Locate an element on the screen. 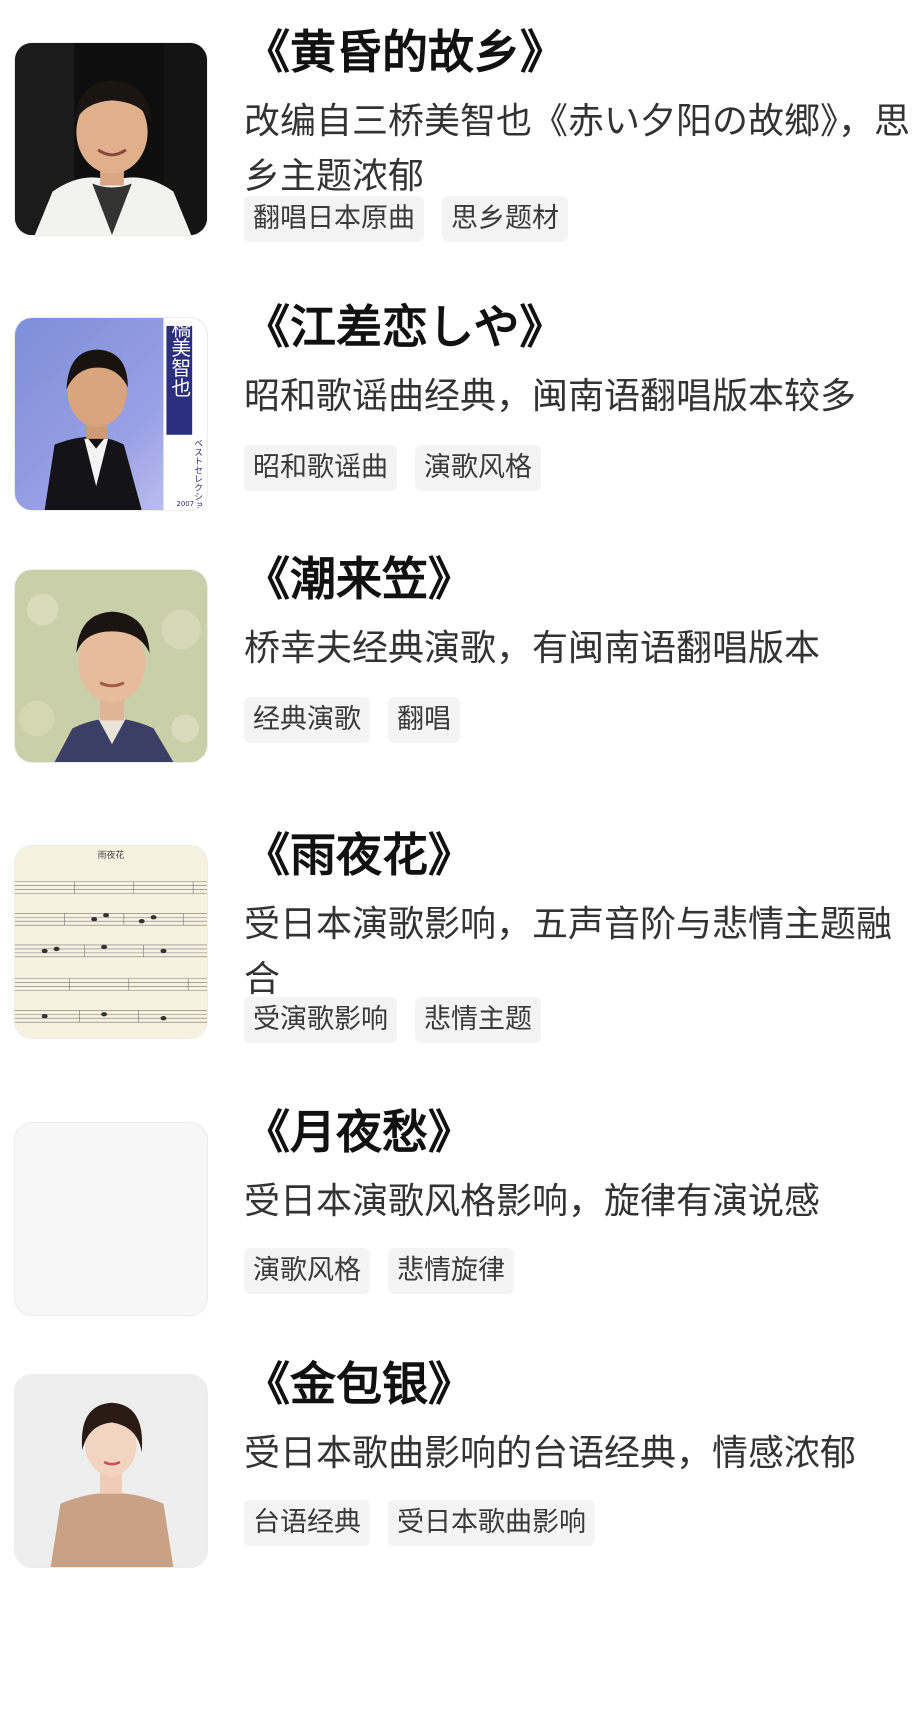 The width and height of the screenshot is (917, 1717). tag: 翻唱日本原曲 is located at coordinates (334, 219).